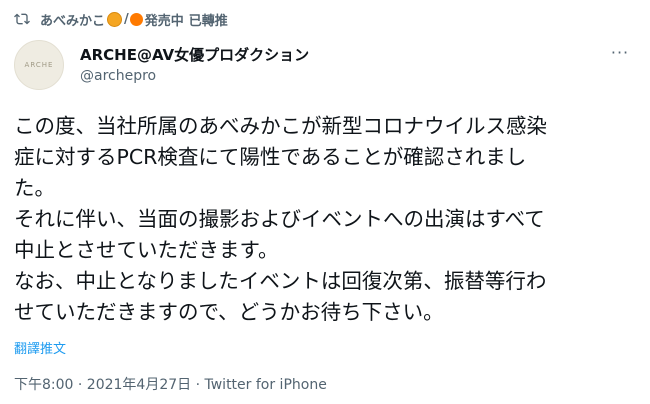 The height and width of the screenshot is (404, 650). I want to click on tweet-line: 症に対するPCR検査にて陽性であることが確認されまし, so click(270, 157).